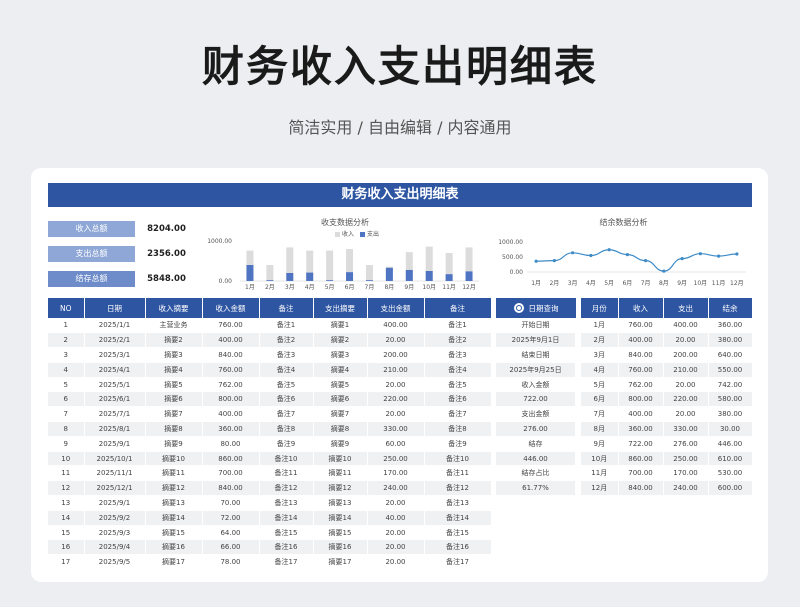  What do you see at coordinates (270, 562) in the screenshot?
I see `table-row: 17 2025/9/5 摘要17 78.00 备注17 摘要17 20.00 备注17` at bounding box center [270, 562].